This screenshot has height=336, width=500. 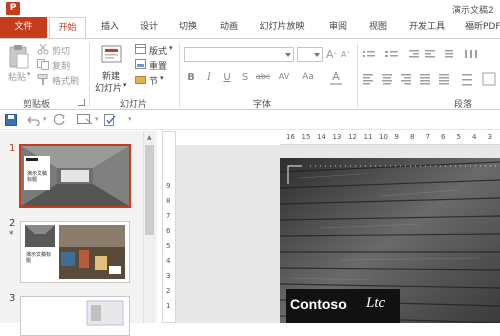 I want to click on ruler-tick-label: 8, so click(x=412, y=137).